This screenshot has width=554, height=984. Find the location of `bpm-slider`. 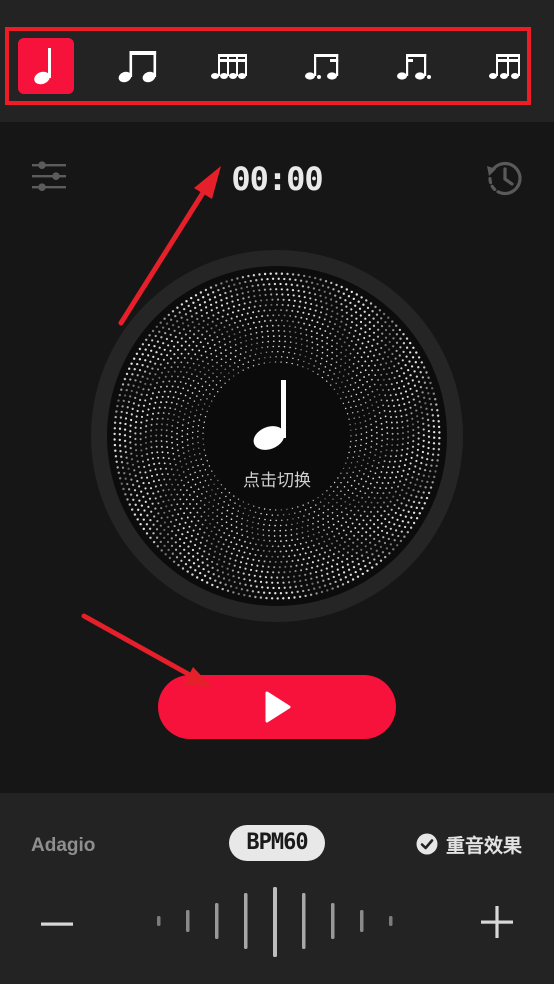

bpm-slider is located at coordinates (276, 924).